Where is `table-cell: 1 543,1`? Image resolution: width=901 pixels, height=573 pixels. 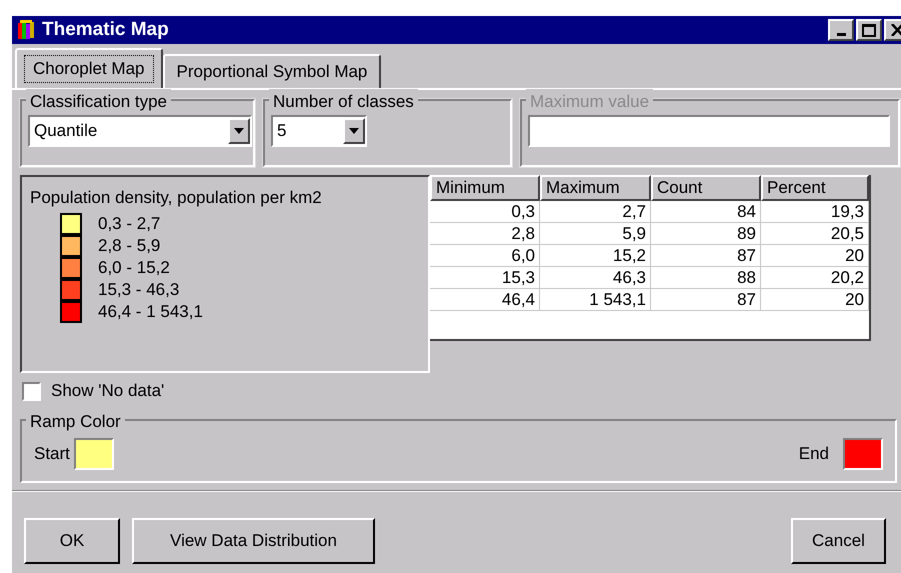 table-cell: 1 543,1 is located at coordinates (595, 300).